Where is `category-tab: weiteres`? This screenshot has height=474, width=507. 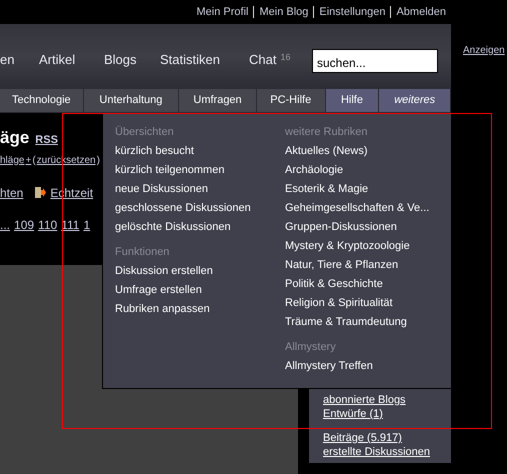
category-tab: weiteres is located at coordinates (414, 100).